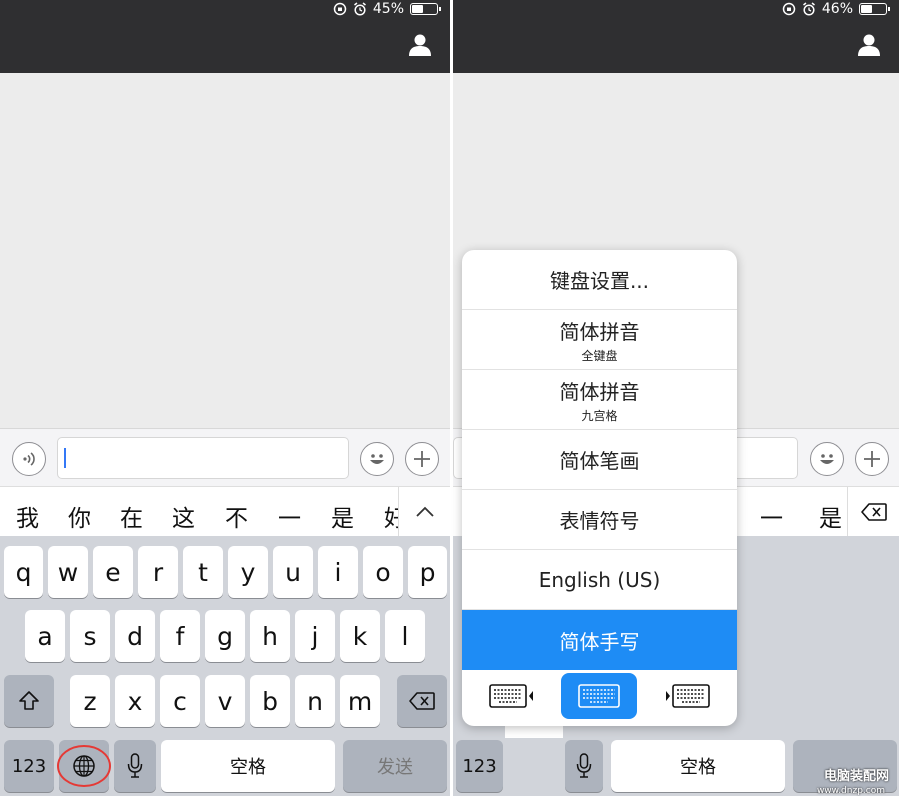 The width and height of the screenshot is (899, 796). What do you see at coordinates (203, 572) in the screenshot?
I see `key-t: t` at bounding box center [203, 572].